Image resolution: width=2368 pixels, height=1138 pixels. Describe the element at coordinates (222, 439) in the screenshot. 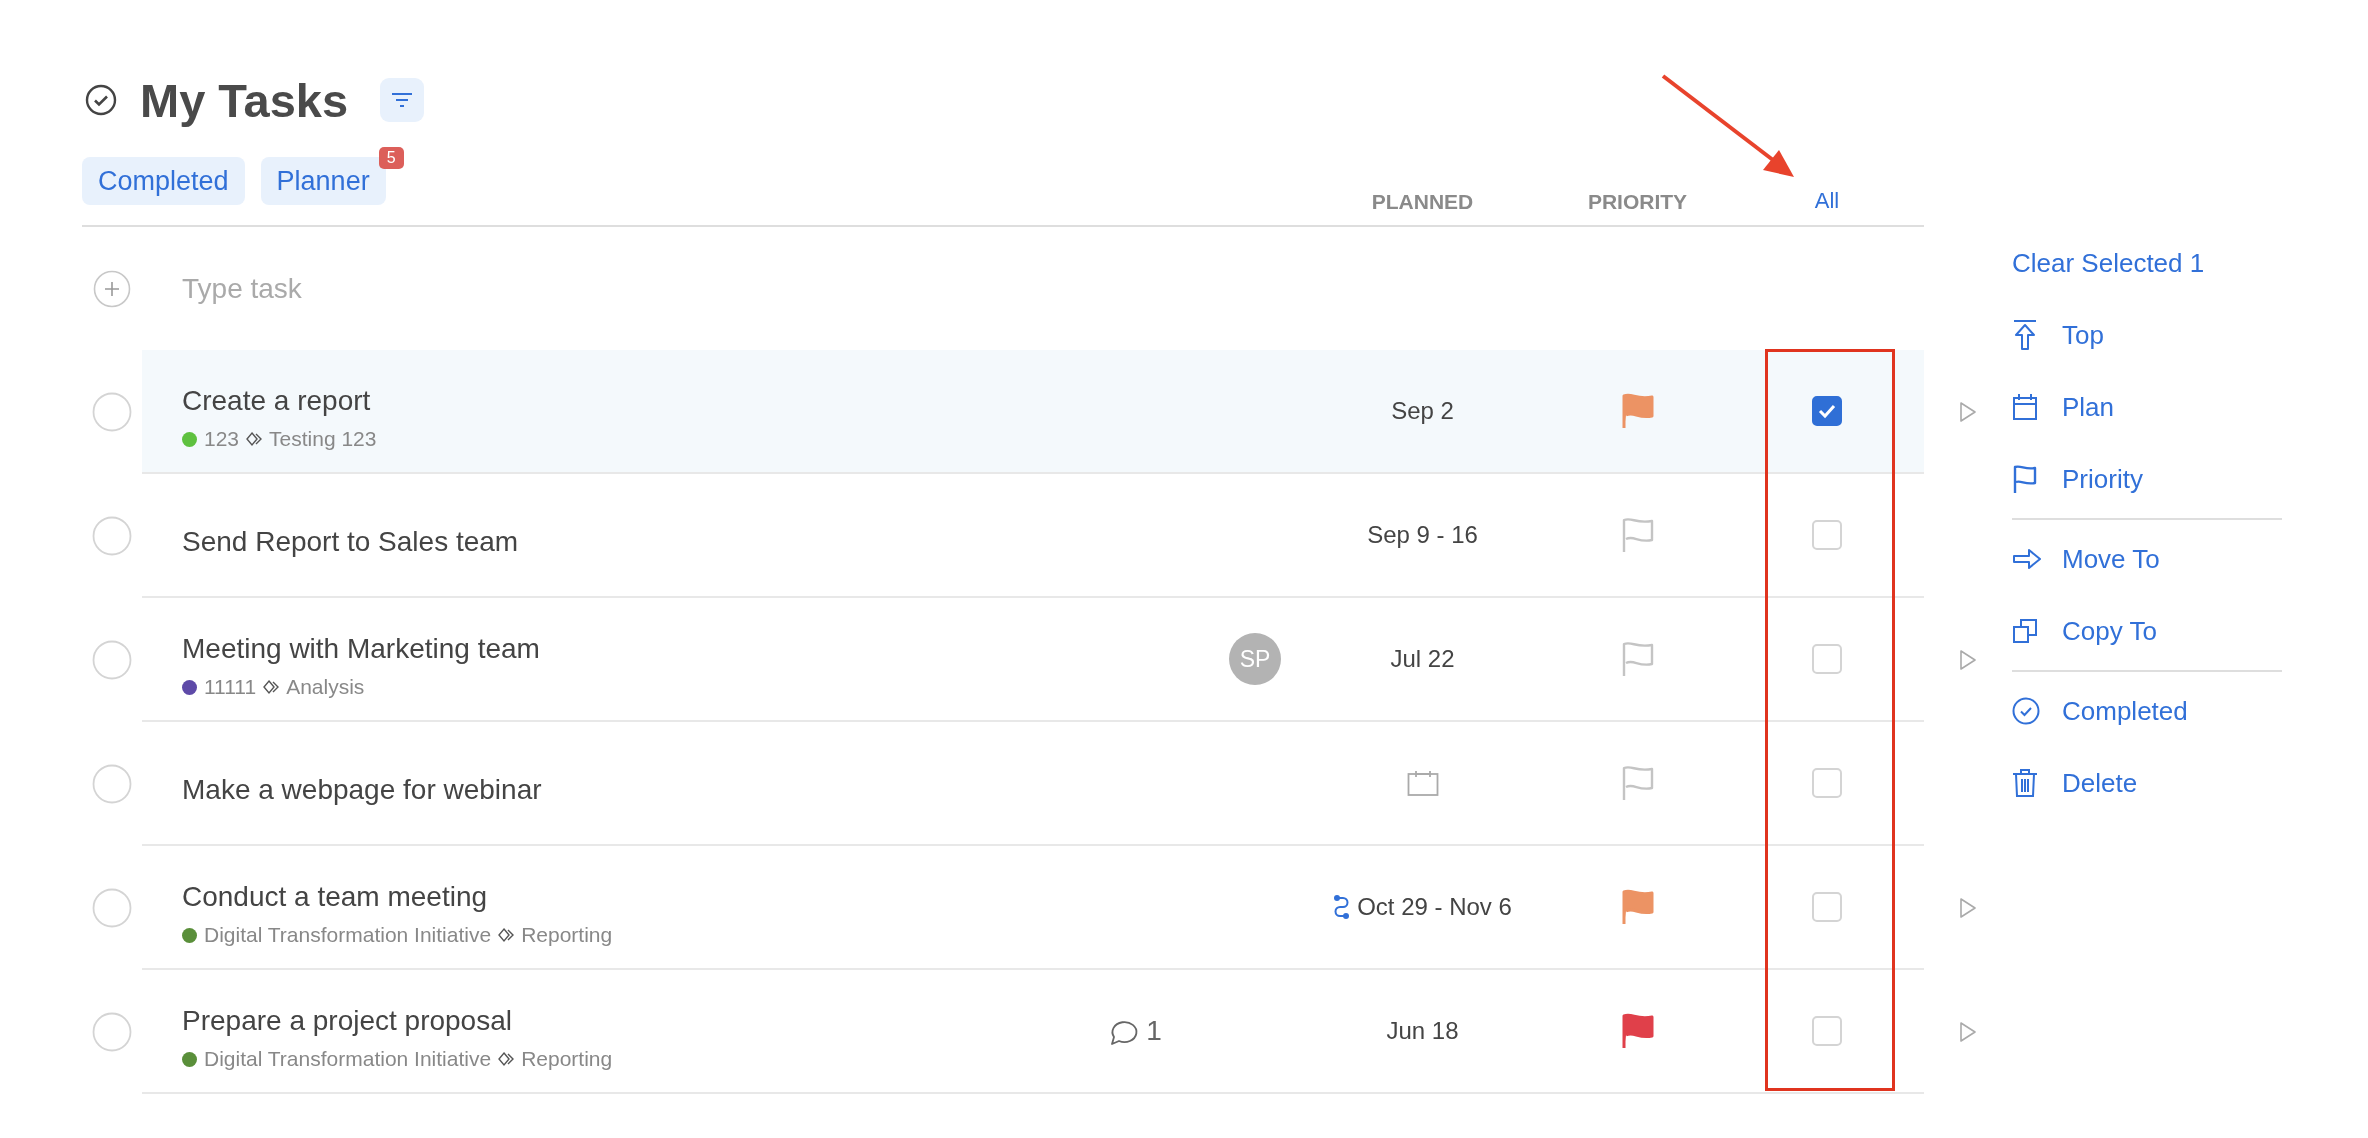

I see `project-name: 123` at that location.